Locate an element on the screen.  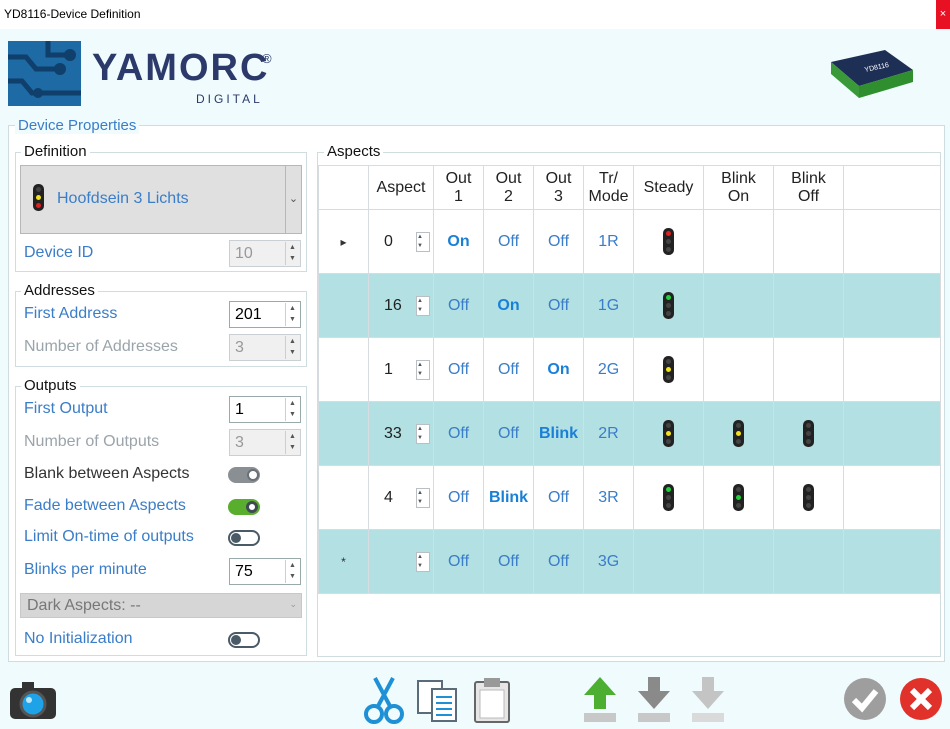
cut-icon is located at coordinates (384, 702).